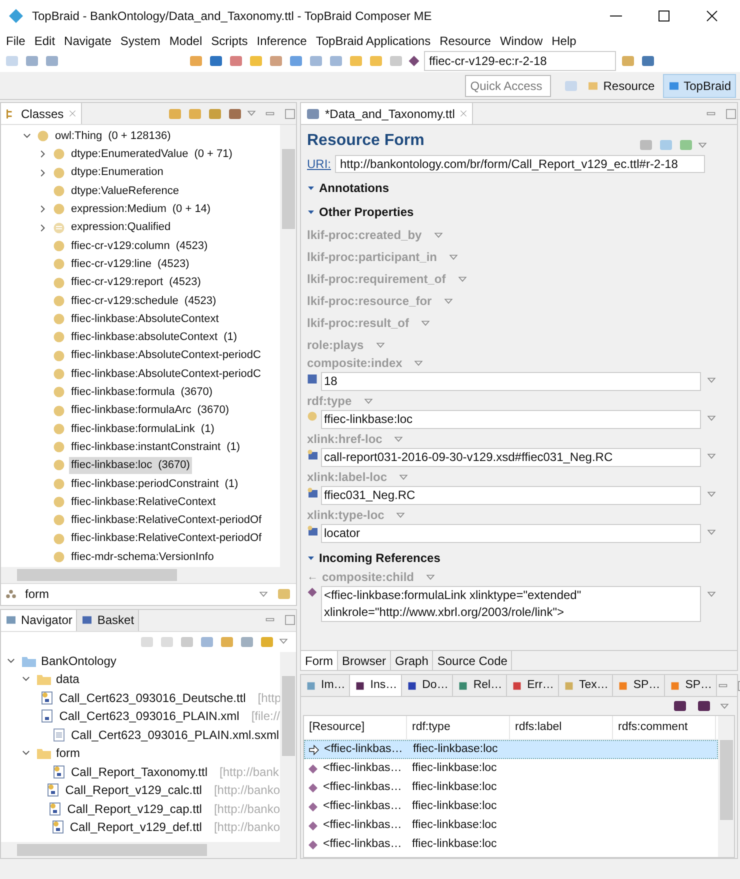 This screenshot has height=879, width=740. What do you see at coordinates (140, 41) in the screenshot?
I see `menu-item: System` at bounding box center [140, 41].